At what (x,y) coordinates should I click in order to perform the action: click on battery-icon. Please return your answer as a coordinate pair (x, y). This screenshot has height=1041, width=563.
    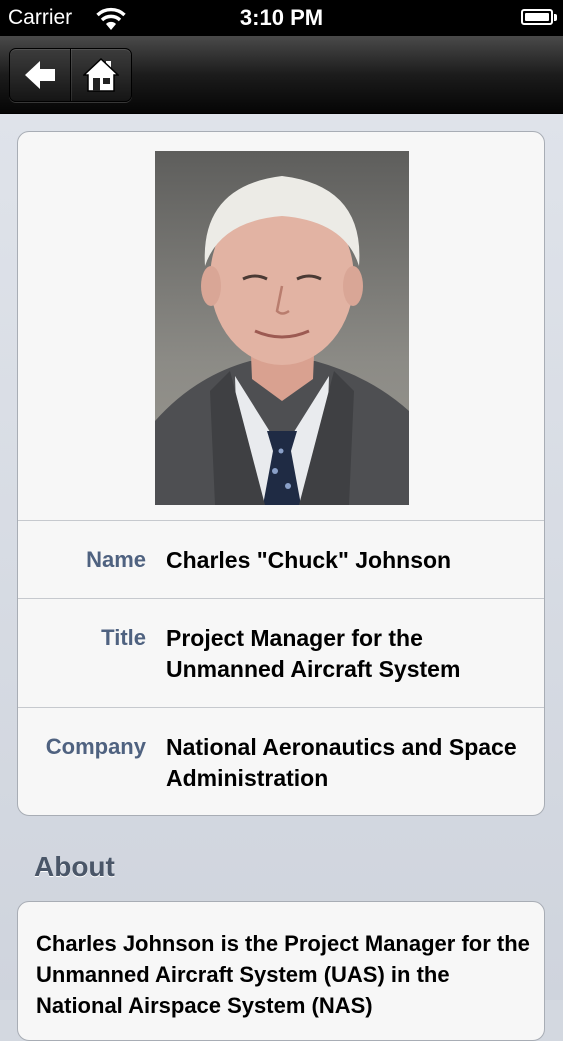
    Looking at the image, I should click on (537, 17).